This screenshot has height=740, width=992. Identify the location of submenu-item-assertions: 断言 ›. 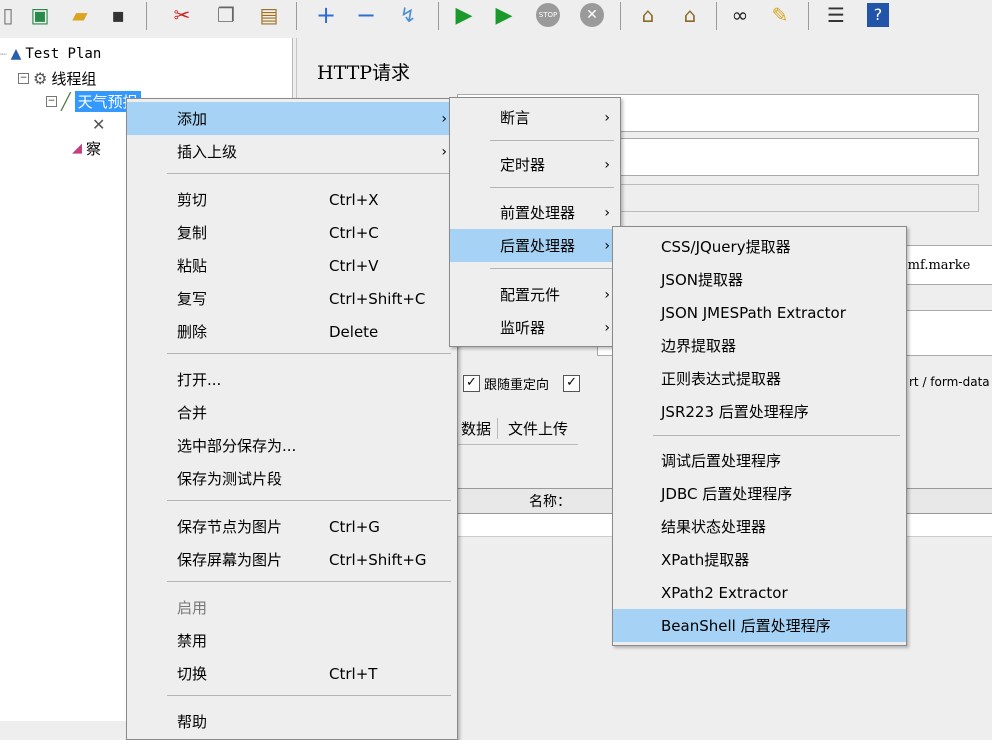
(535, 117).